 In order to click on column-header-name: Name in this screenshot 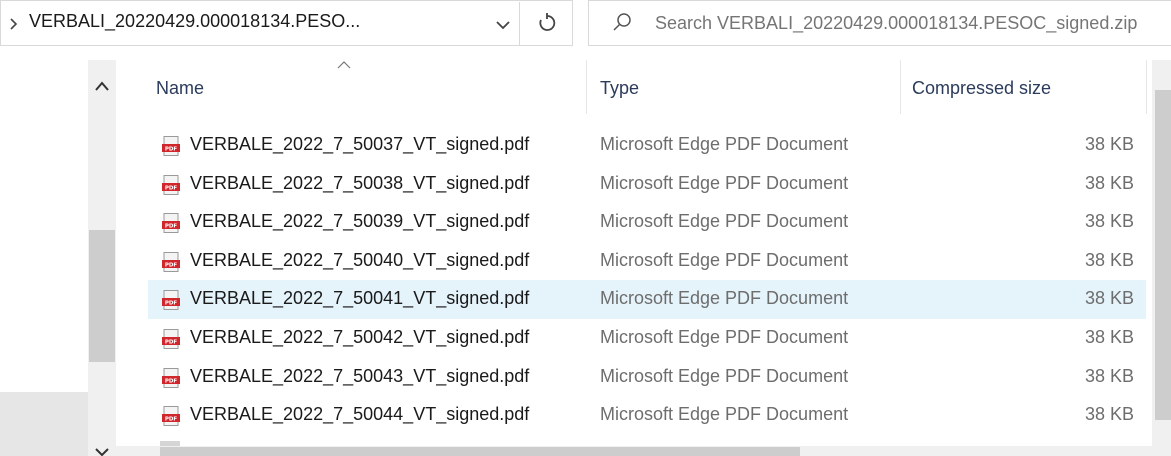, I will do `click(180, 88)`.